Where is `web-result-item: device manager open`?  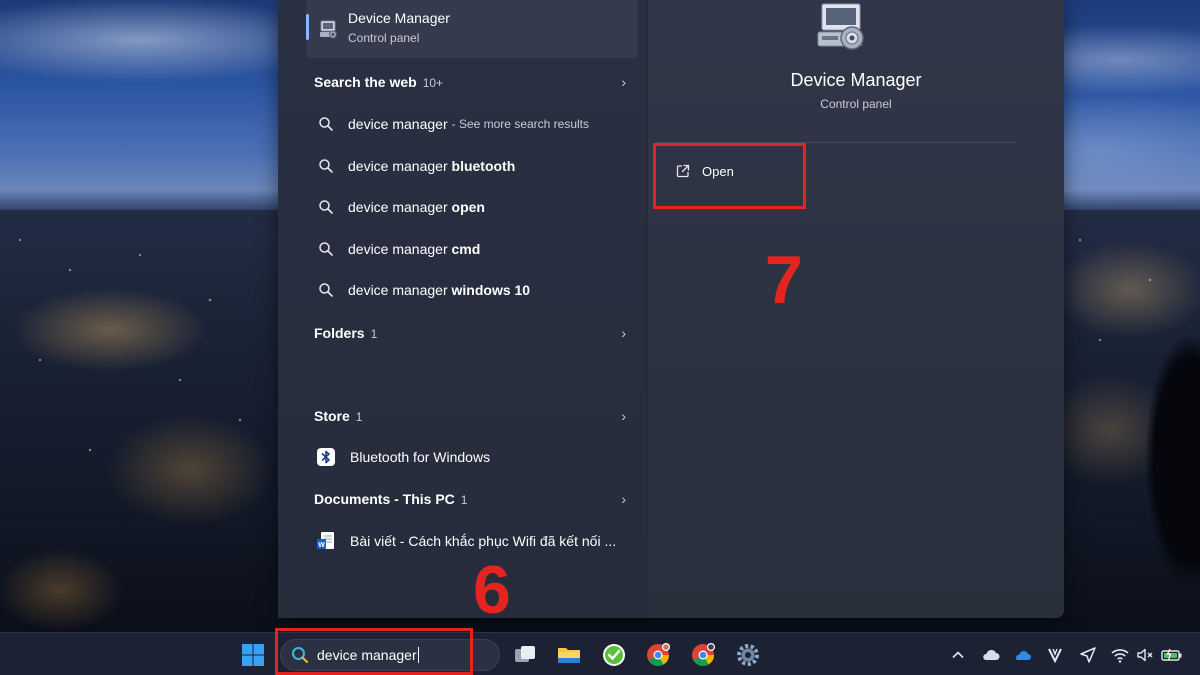 web-result-item: device manager open is located at coordinates (474, 207).